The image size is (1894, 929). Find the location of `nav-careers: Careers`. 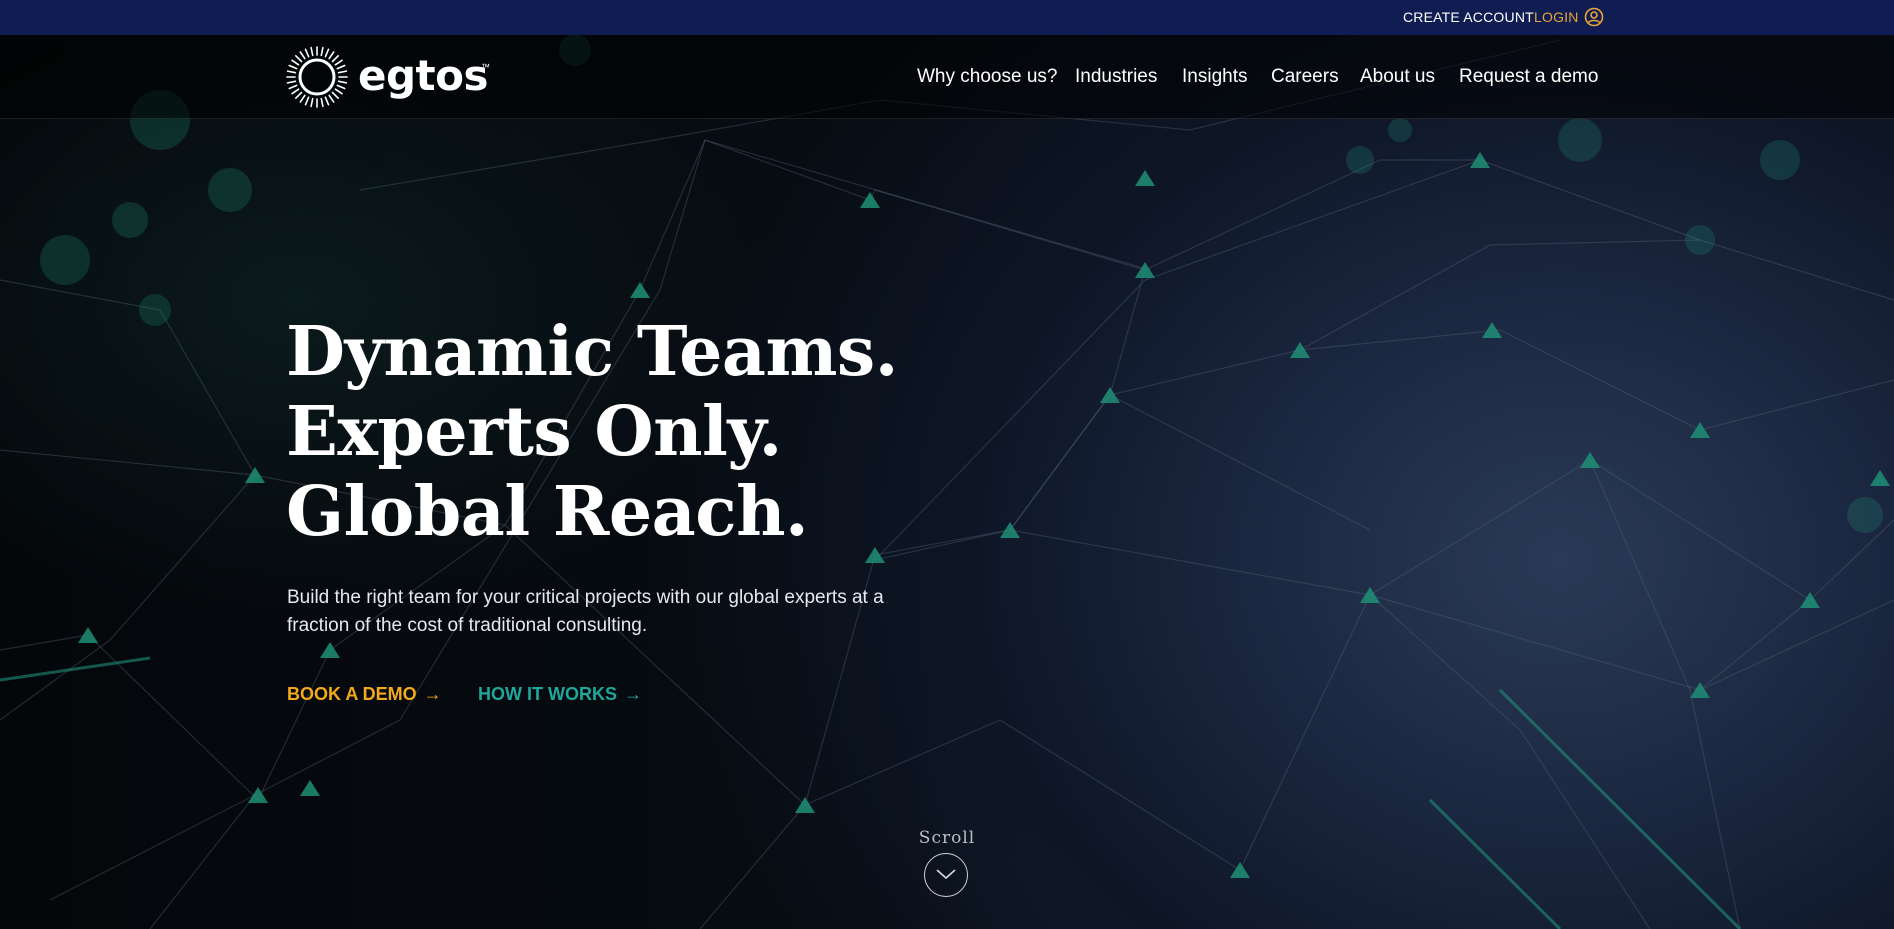

nav-careers: Careers is located at coordinates (1305, 77).